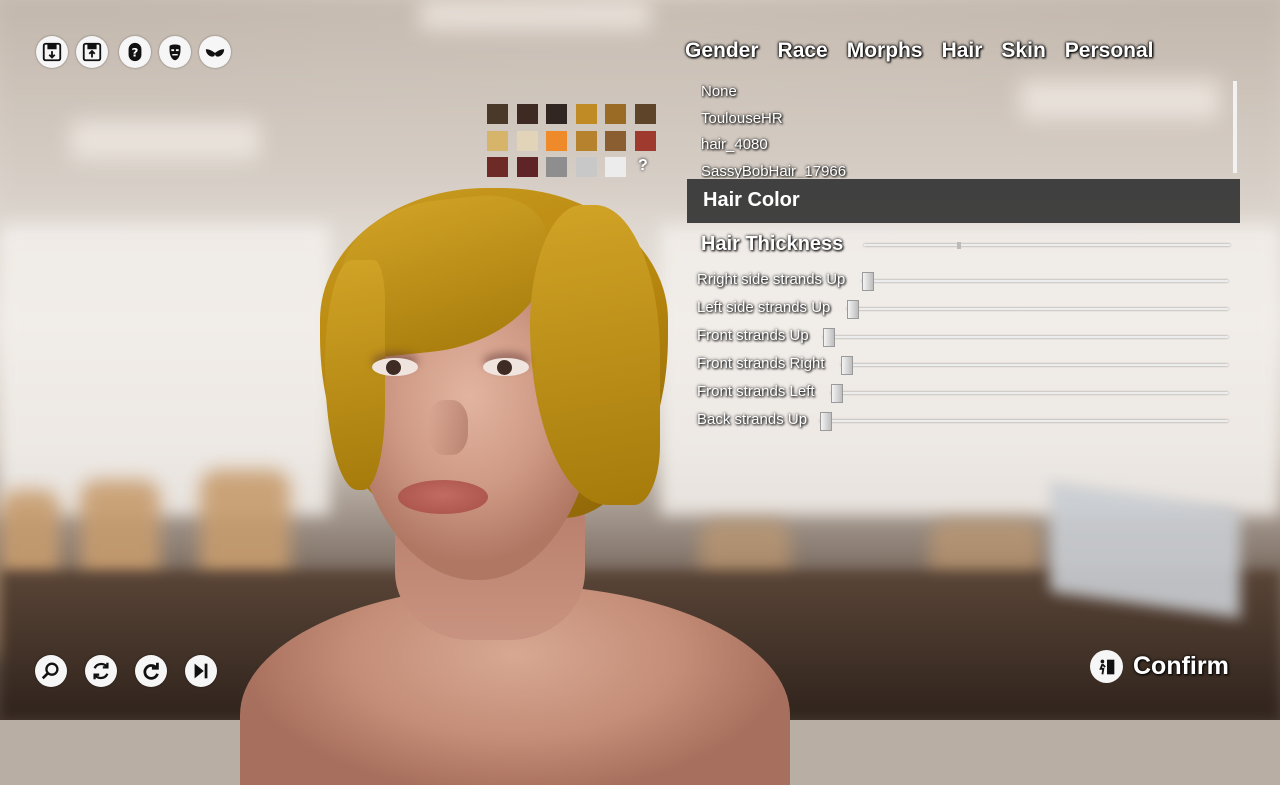 Image resolution: width=1280 pixels, height=785 pixels. I want to click on slider-label: Front strands Up, so click(753, 335).